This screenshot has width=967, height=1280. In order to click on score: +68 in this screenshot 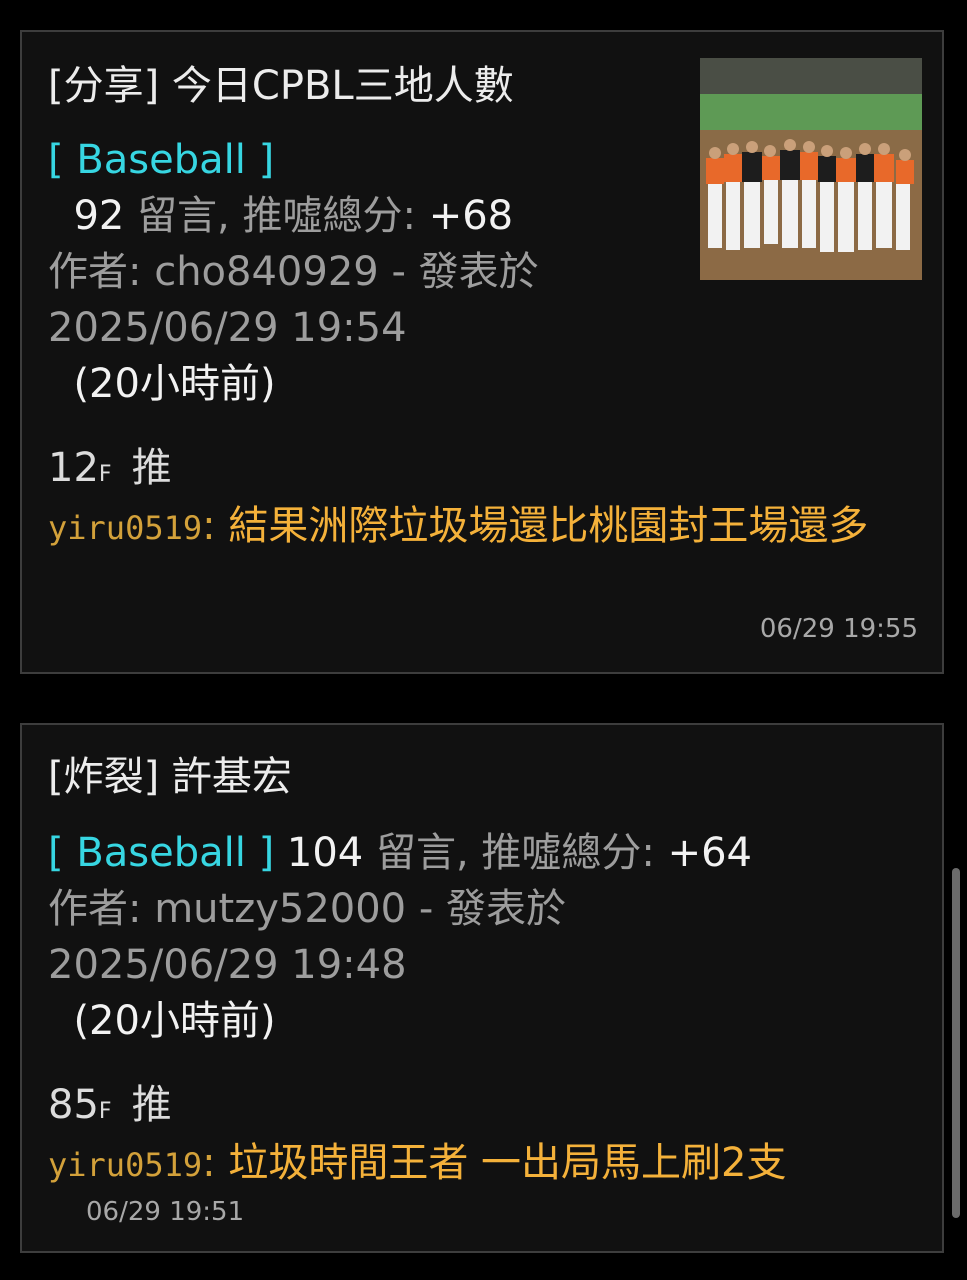, I will do `click(471, 216)`.